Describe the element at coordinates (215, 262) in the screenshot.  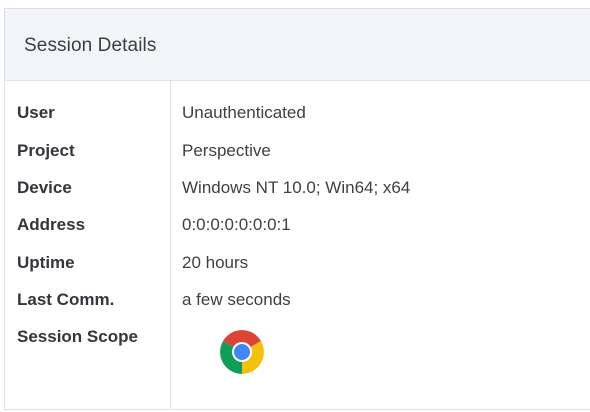
I see `value-uptime: 20 hours` at that location.